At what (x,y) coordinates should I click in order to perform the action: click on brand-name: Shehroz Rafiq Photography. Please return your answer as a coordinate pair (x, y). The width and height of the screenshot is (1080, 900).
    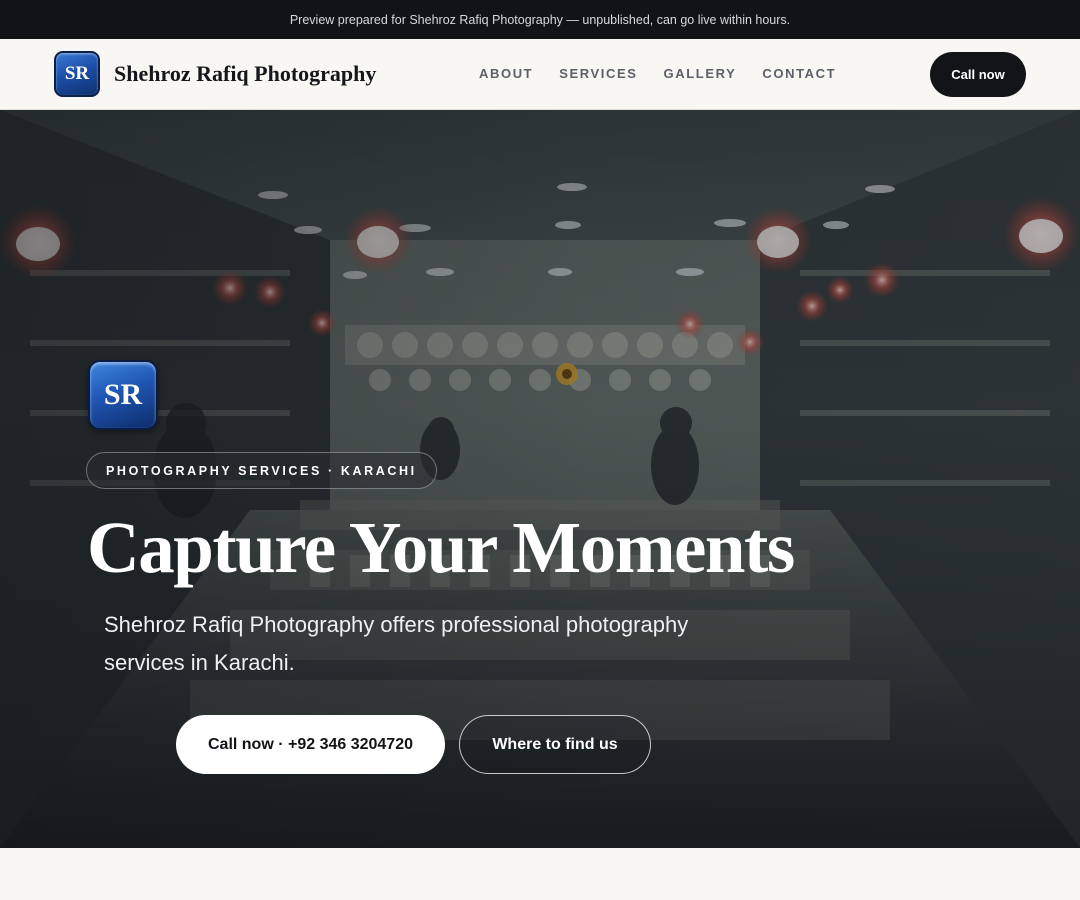
    Looking at the image, I should click on (245, 74).